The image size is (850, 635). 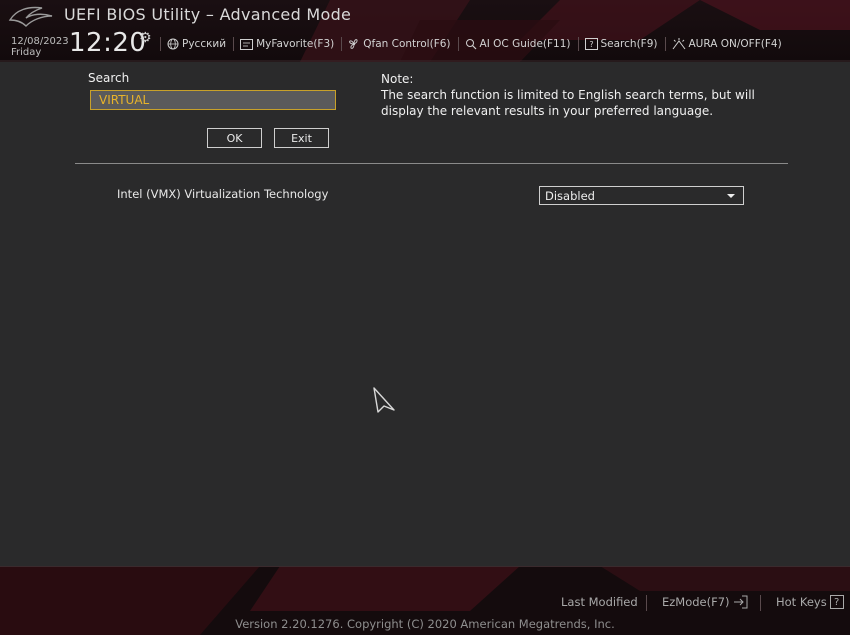 I want to click on ezmode-button: EzMode(F7), so click(x=705, y=602).